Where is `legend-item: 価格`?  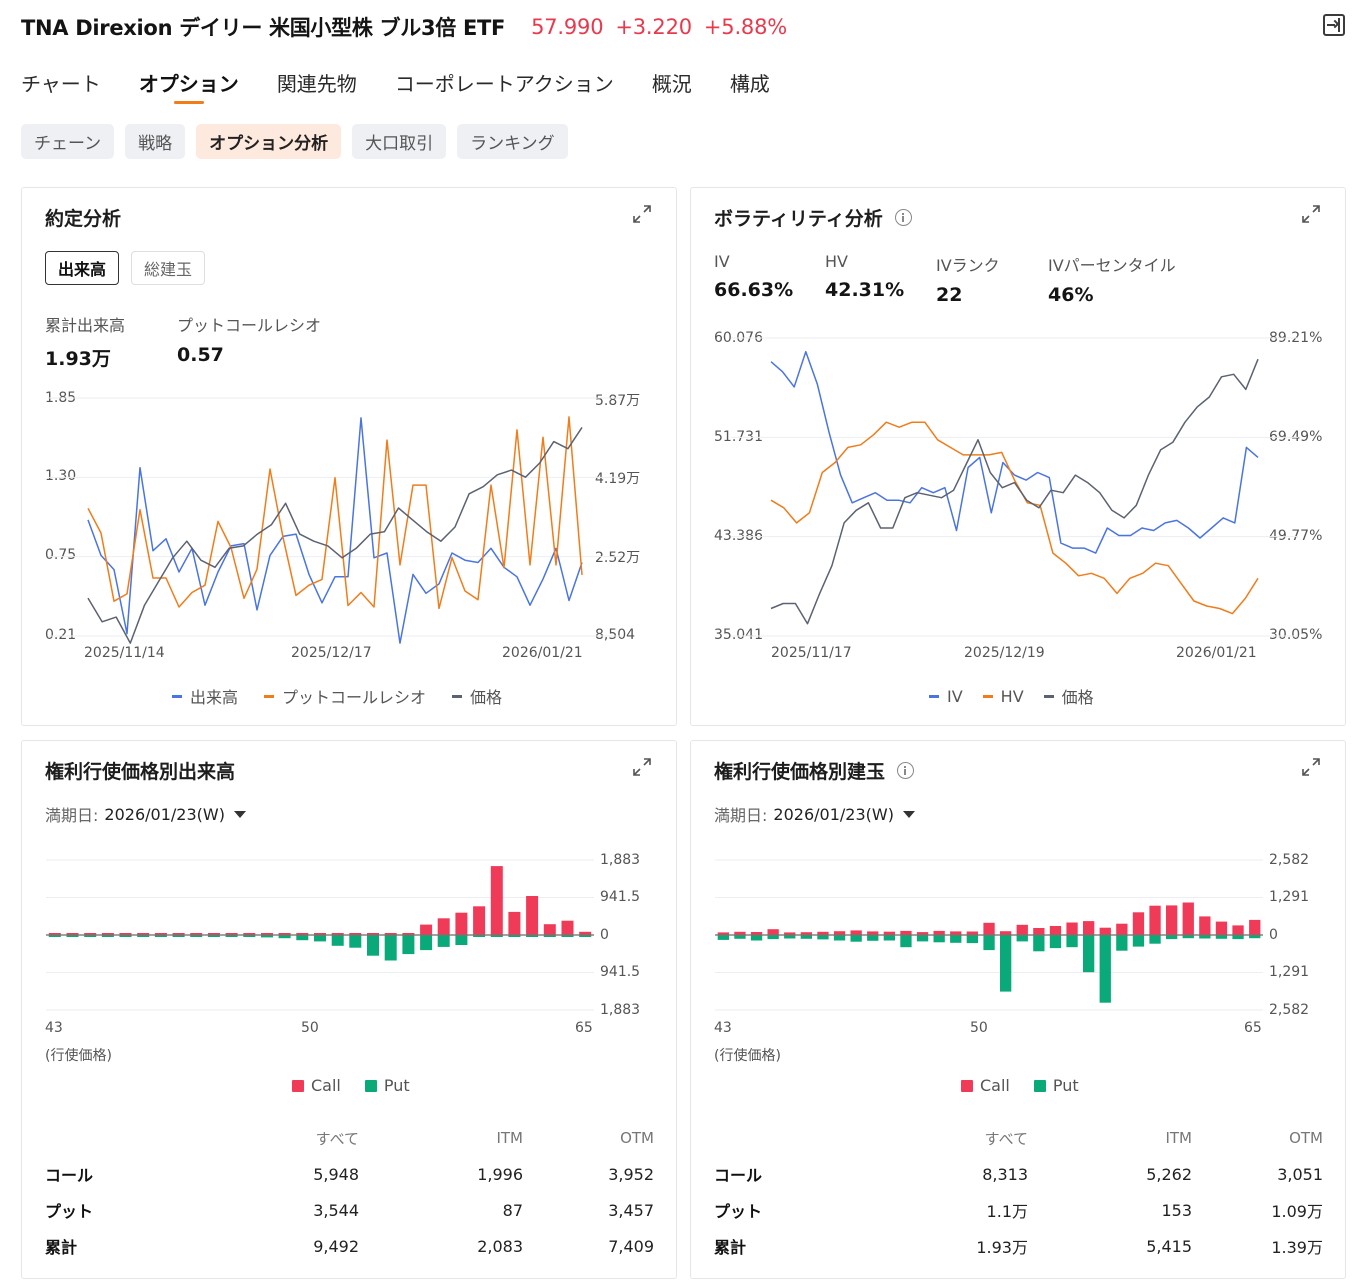
legend-item: 価格 is located at coordinates (477, 696).